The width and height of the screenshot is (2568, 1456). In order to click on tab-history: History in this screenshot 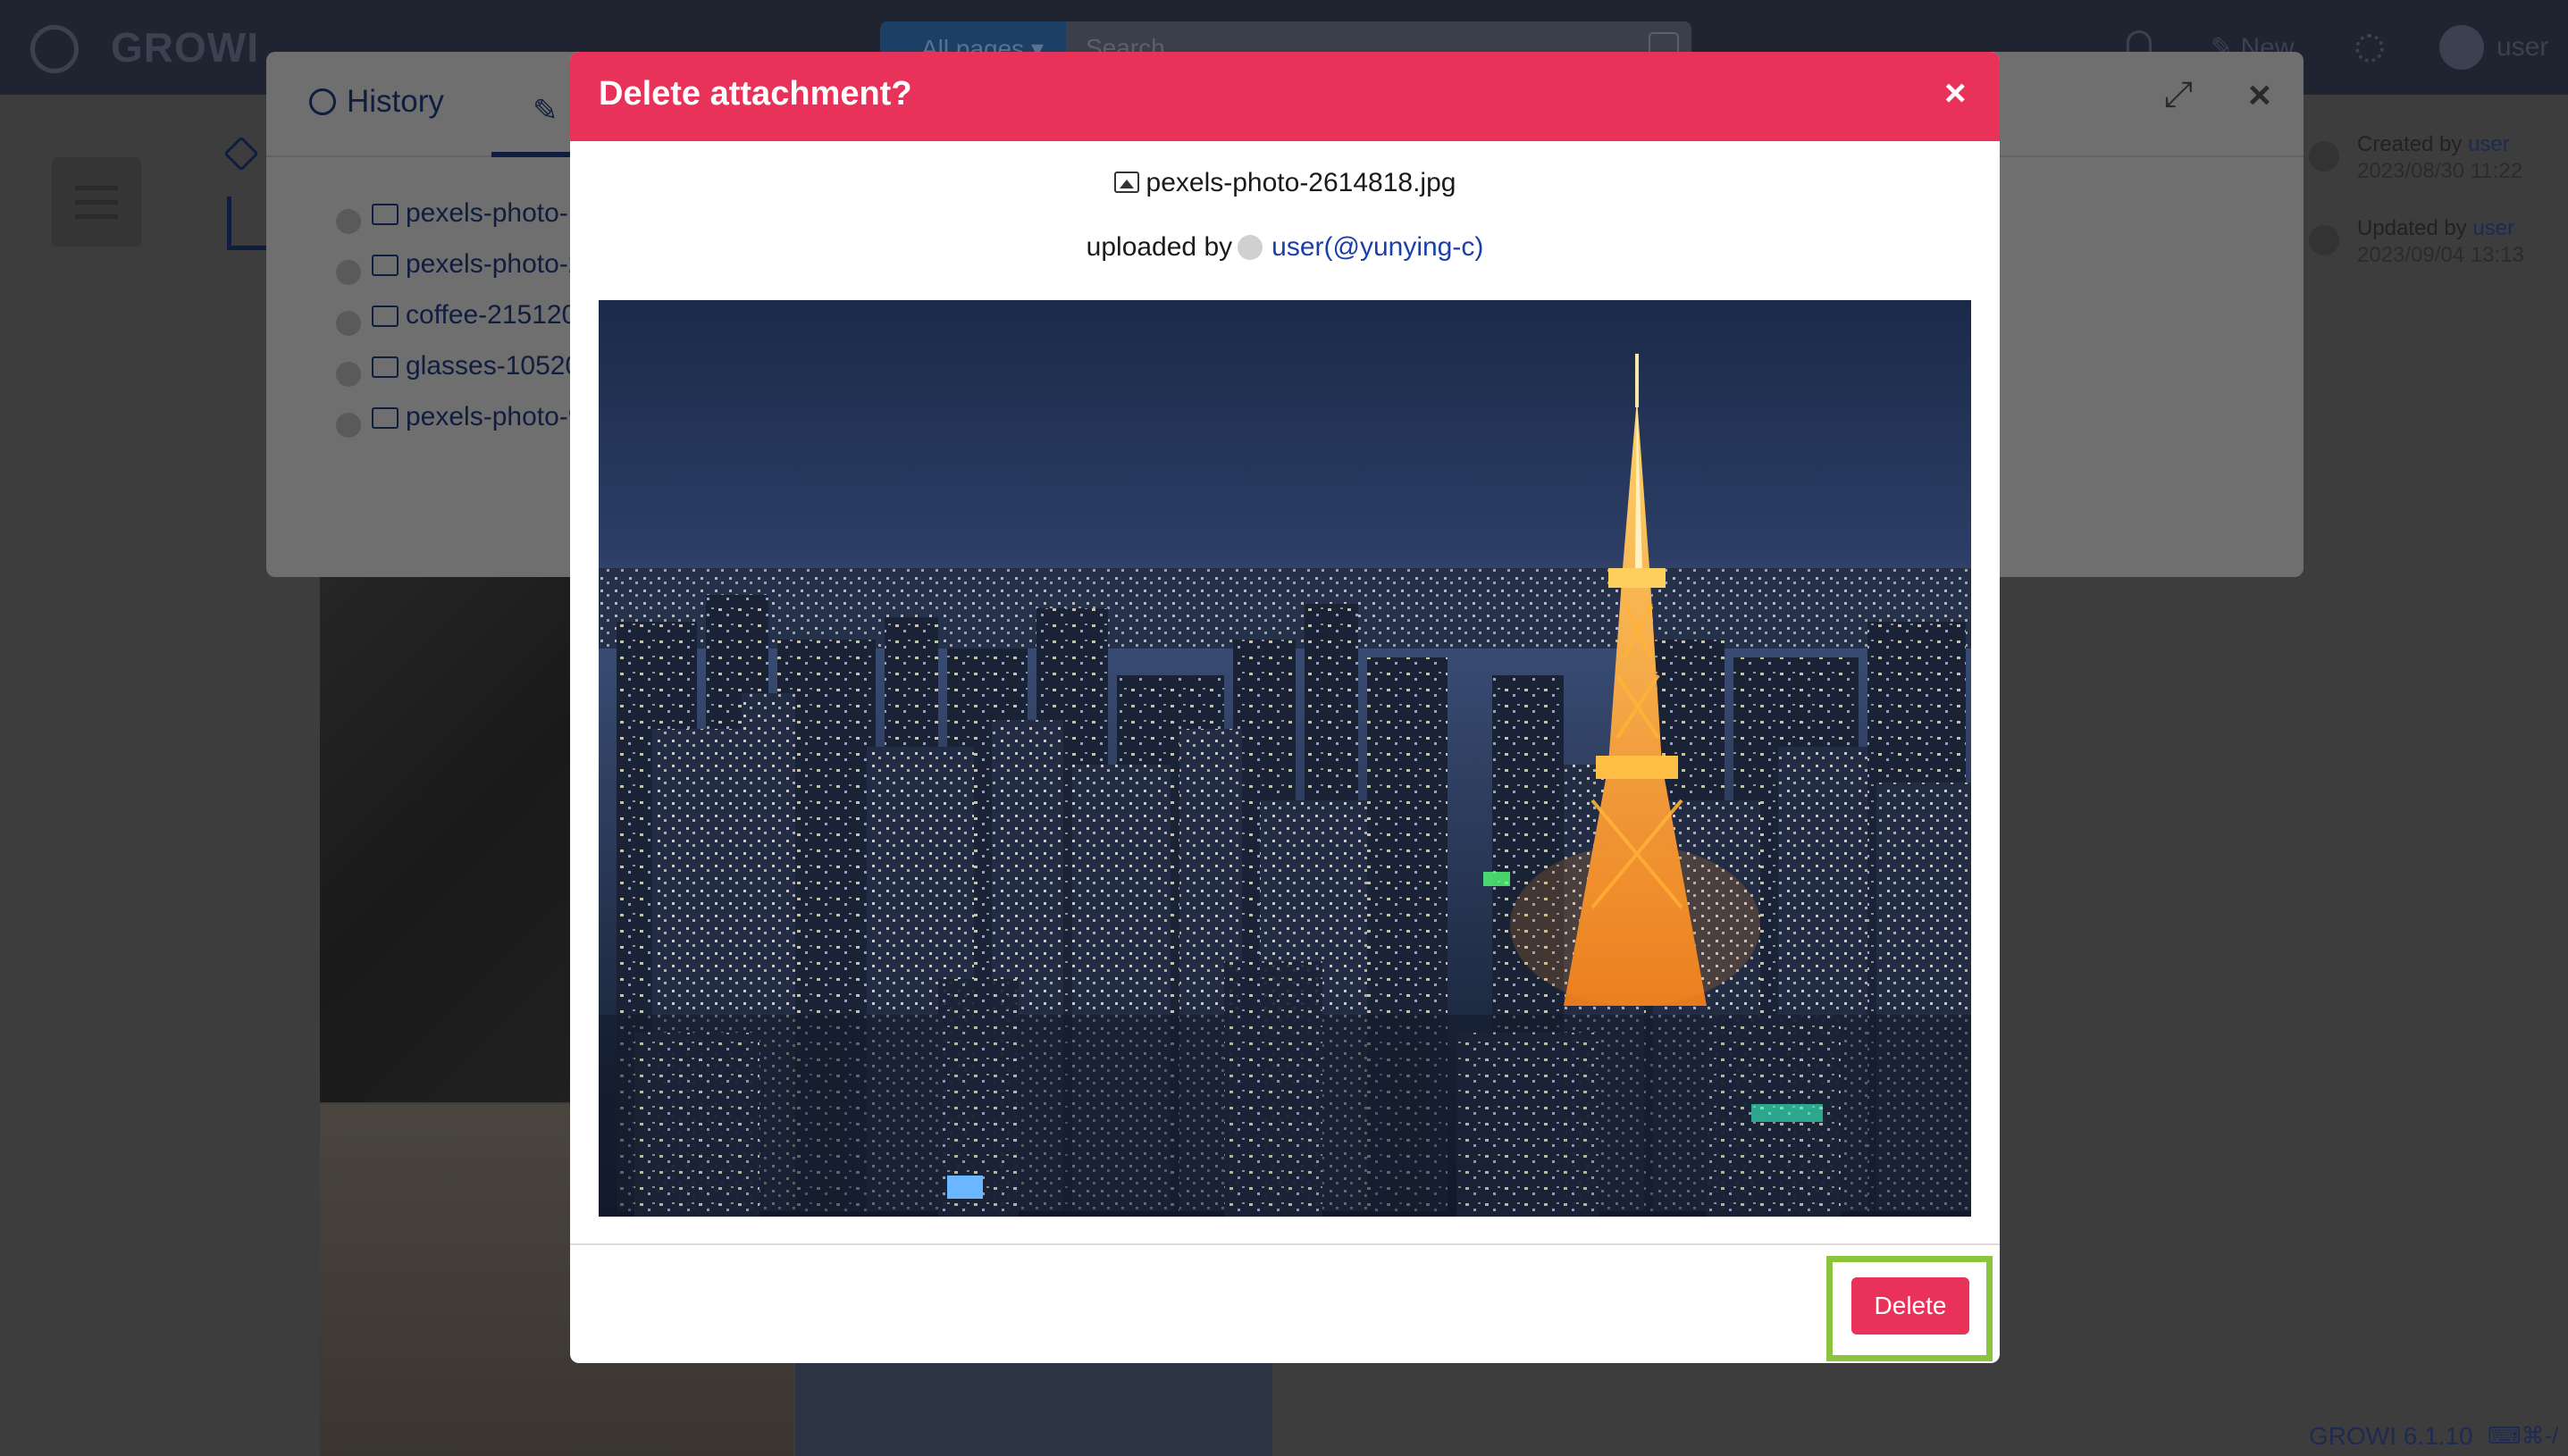, I will do `click(376, 102)`.